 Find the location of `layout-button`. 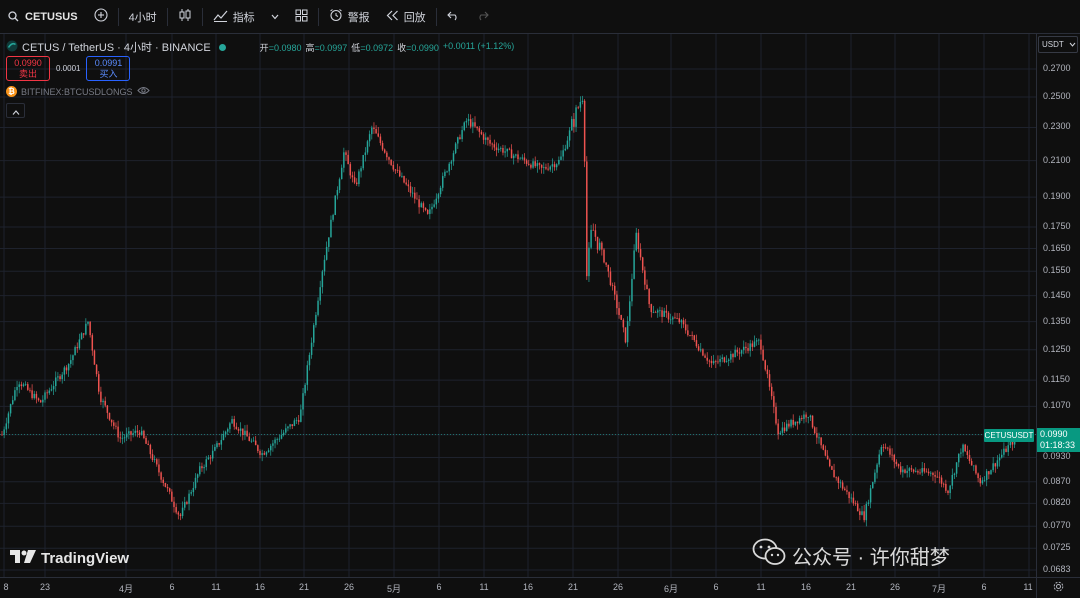

layout-button is located at coordinates (301, 16).